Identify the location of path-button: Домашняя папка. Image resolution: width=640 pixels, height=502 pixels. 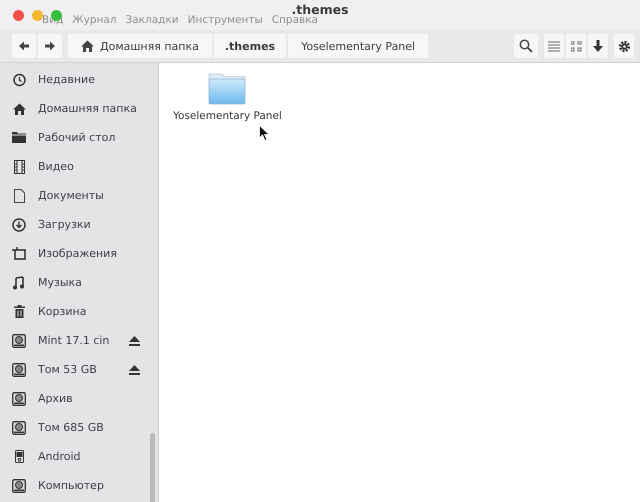
(140, 46).